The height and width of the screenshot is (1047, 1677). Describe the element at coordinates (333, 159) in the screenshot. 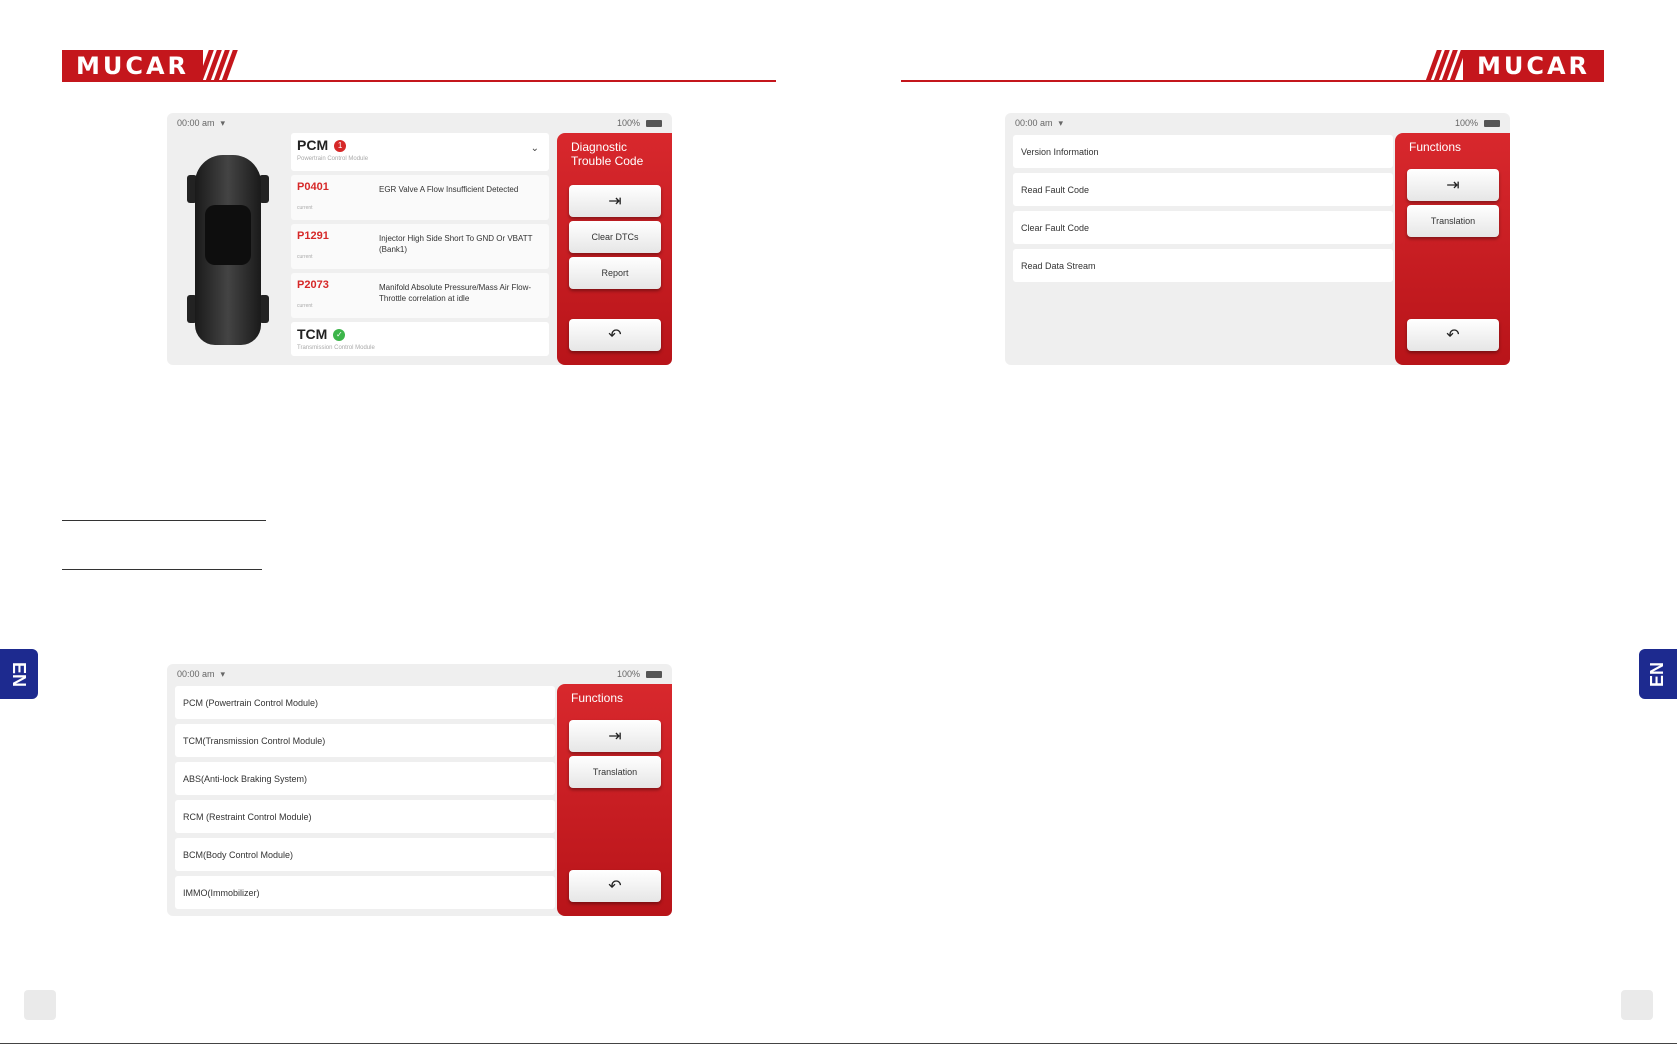

I see `module-description: Powertrain Control Module` at that location.